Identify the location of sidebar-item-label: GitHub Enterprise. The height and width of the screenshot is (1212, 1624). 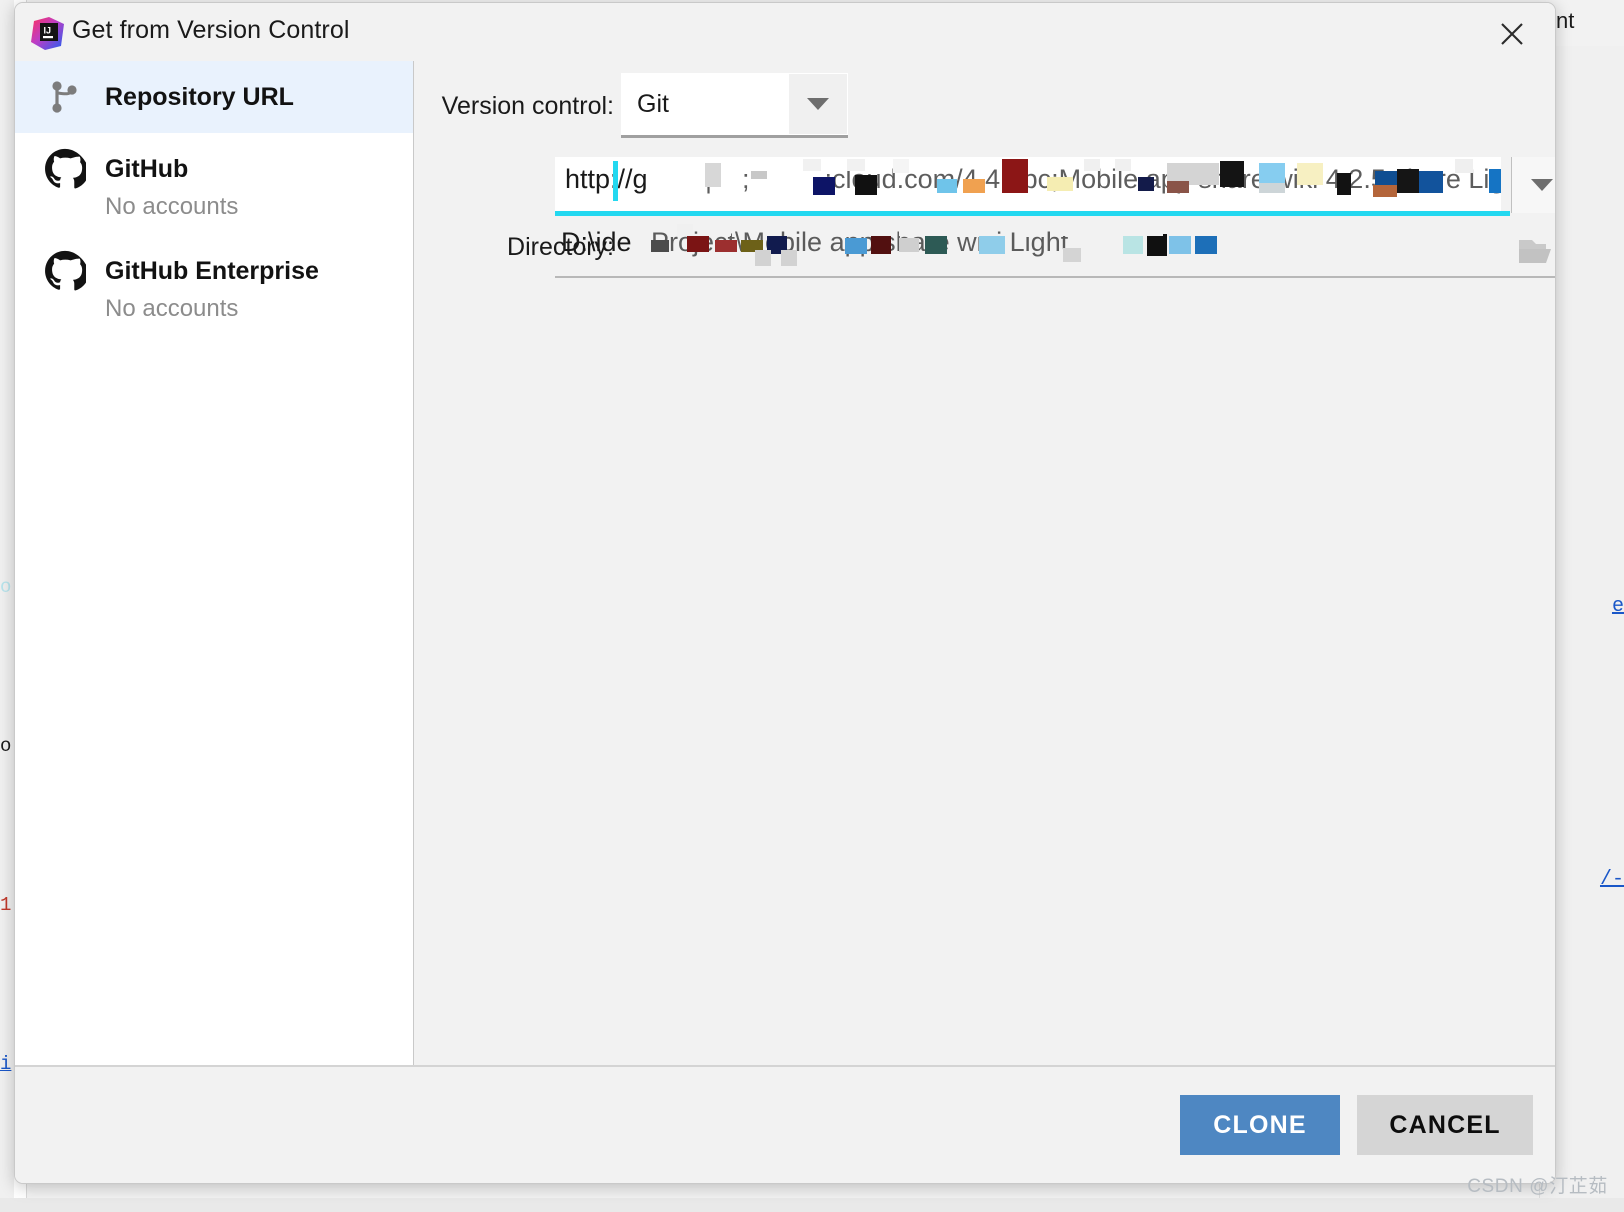
(212, 270).